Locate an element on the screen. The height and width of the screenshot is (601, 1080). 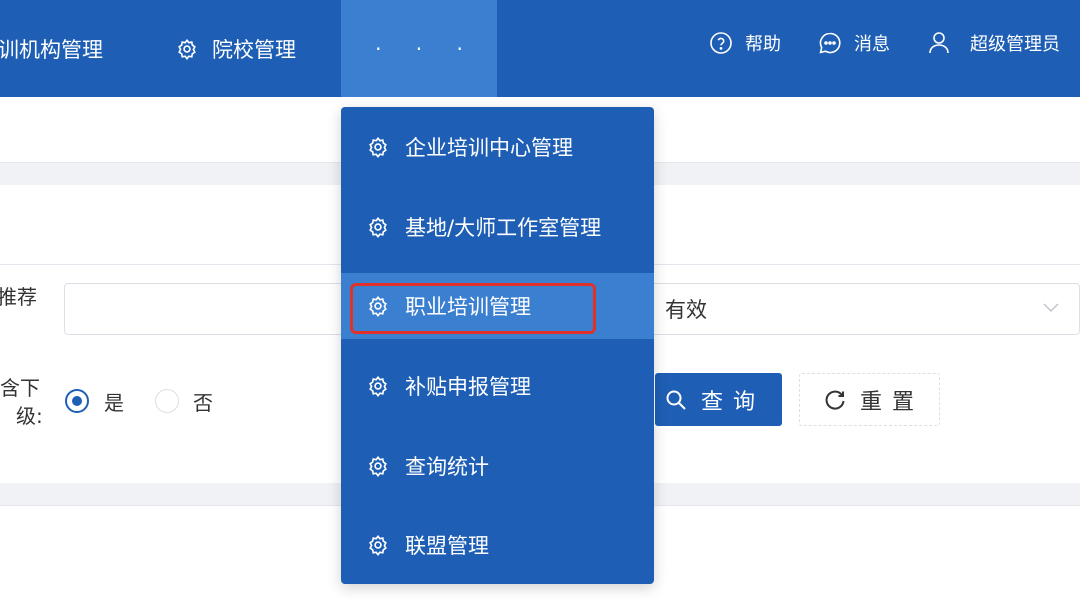
nav-item-label: 训机构管理 is located at coordinates (51, 49).